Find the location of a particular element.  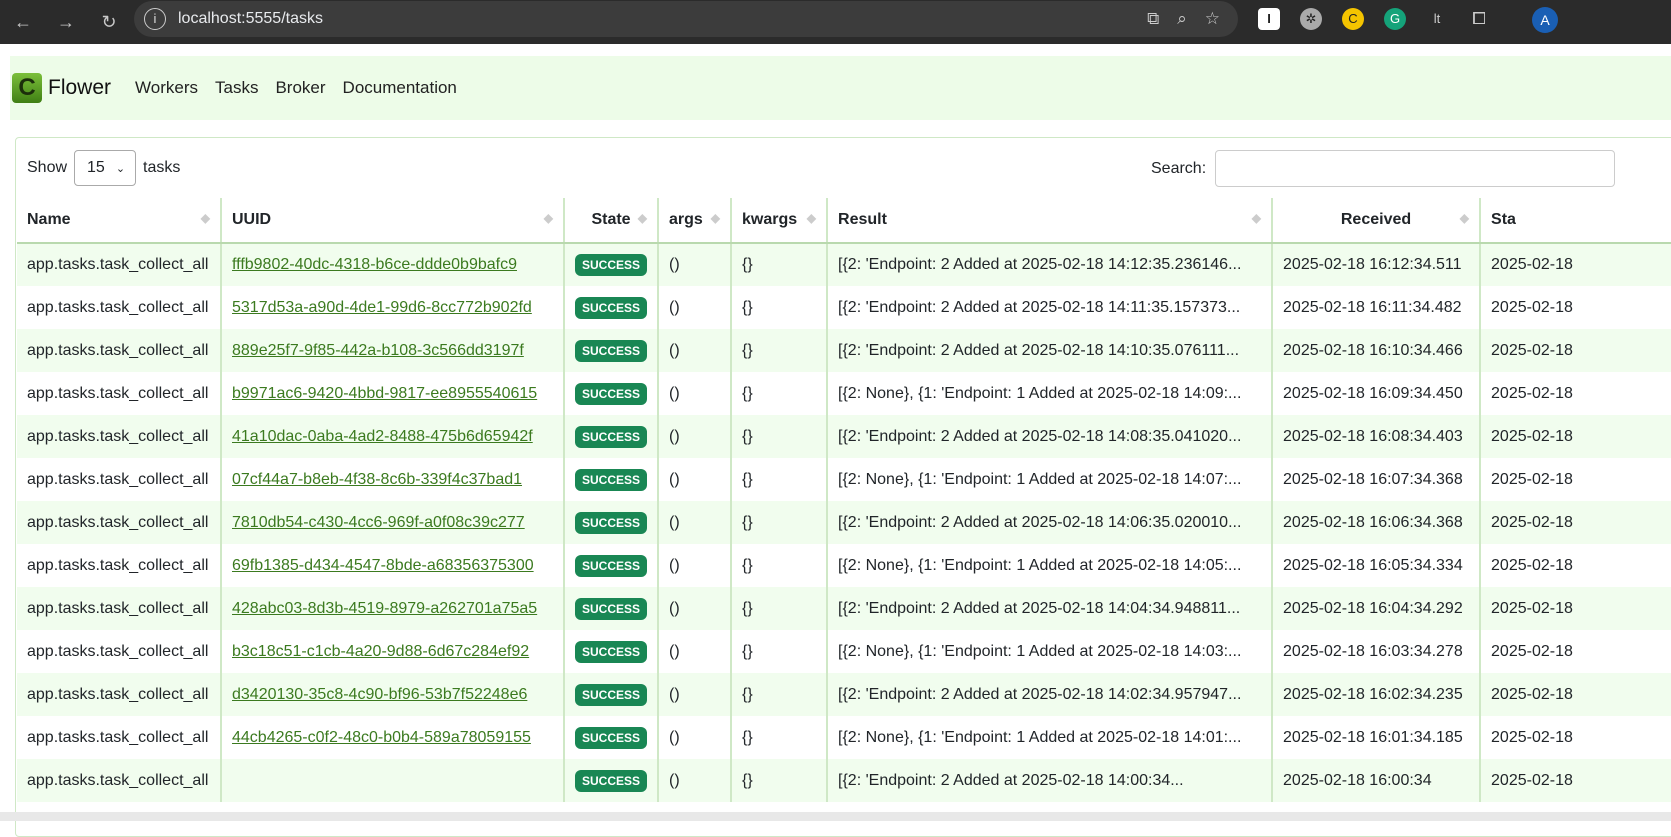

uuid-cell: 69fb1385-d434-4547-8bde-a68356375300 is located at coordinates (392, 565).